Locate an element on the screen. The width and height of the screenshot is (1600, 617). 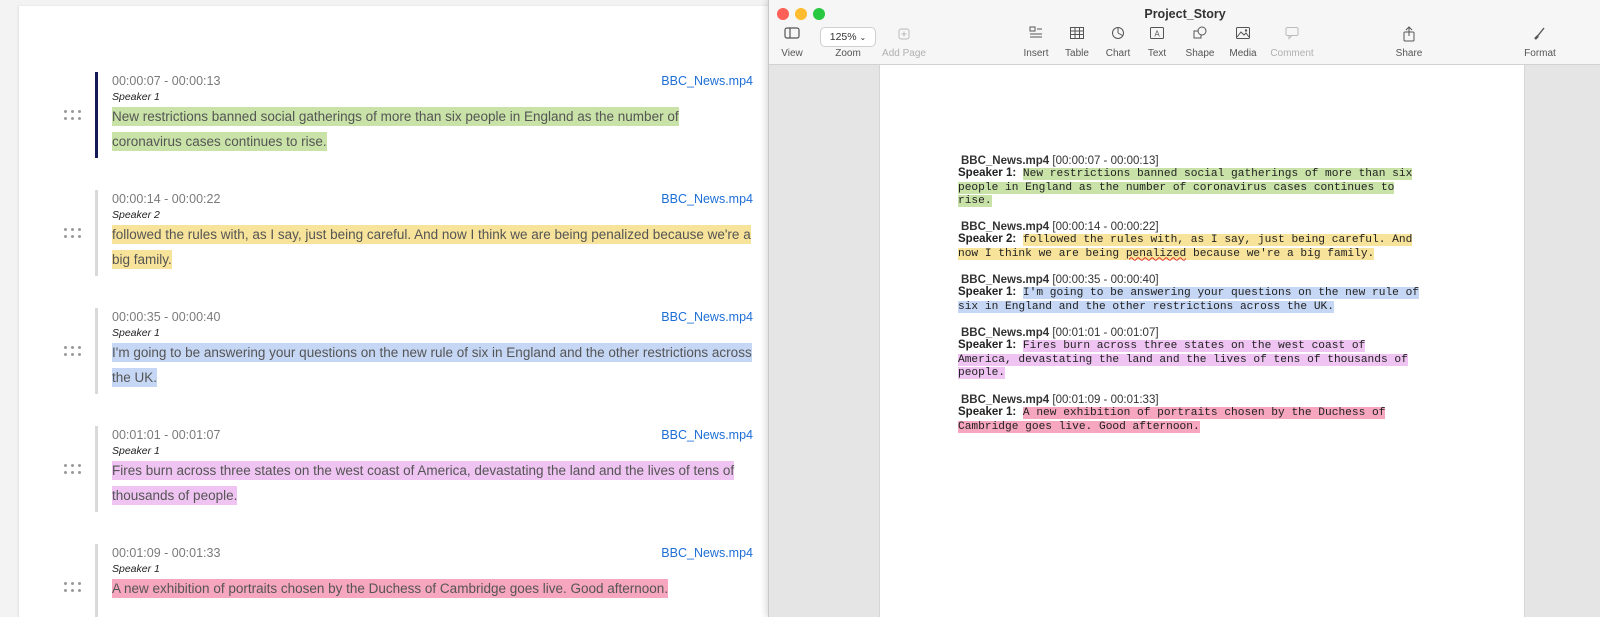
add-page-button: Add Page is located at coordinates (904, 42).